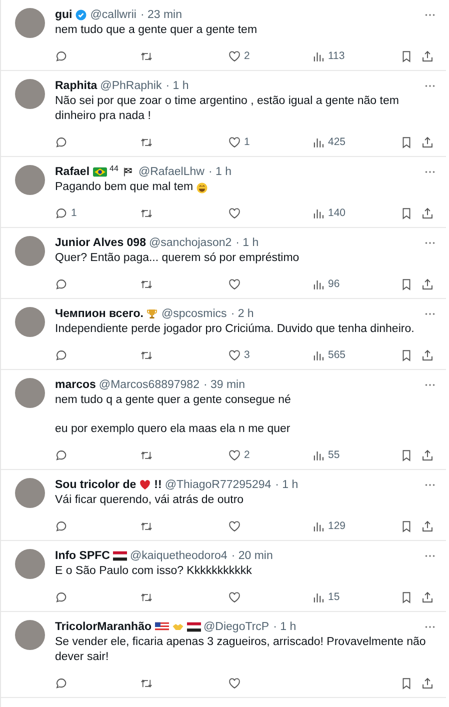 This screenshot has height=707, width=449. What do you see at coordinates (149, 385) in the screenshot?
I see `user-handle: @Marcos68897982` at bounding box center [149, 385].